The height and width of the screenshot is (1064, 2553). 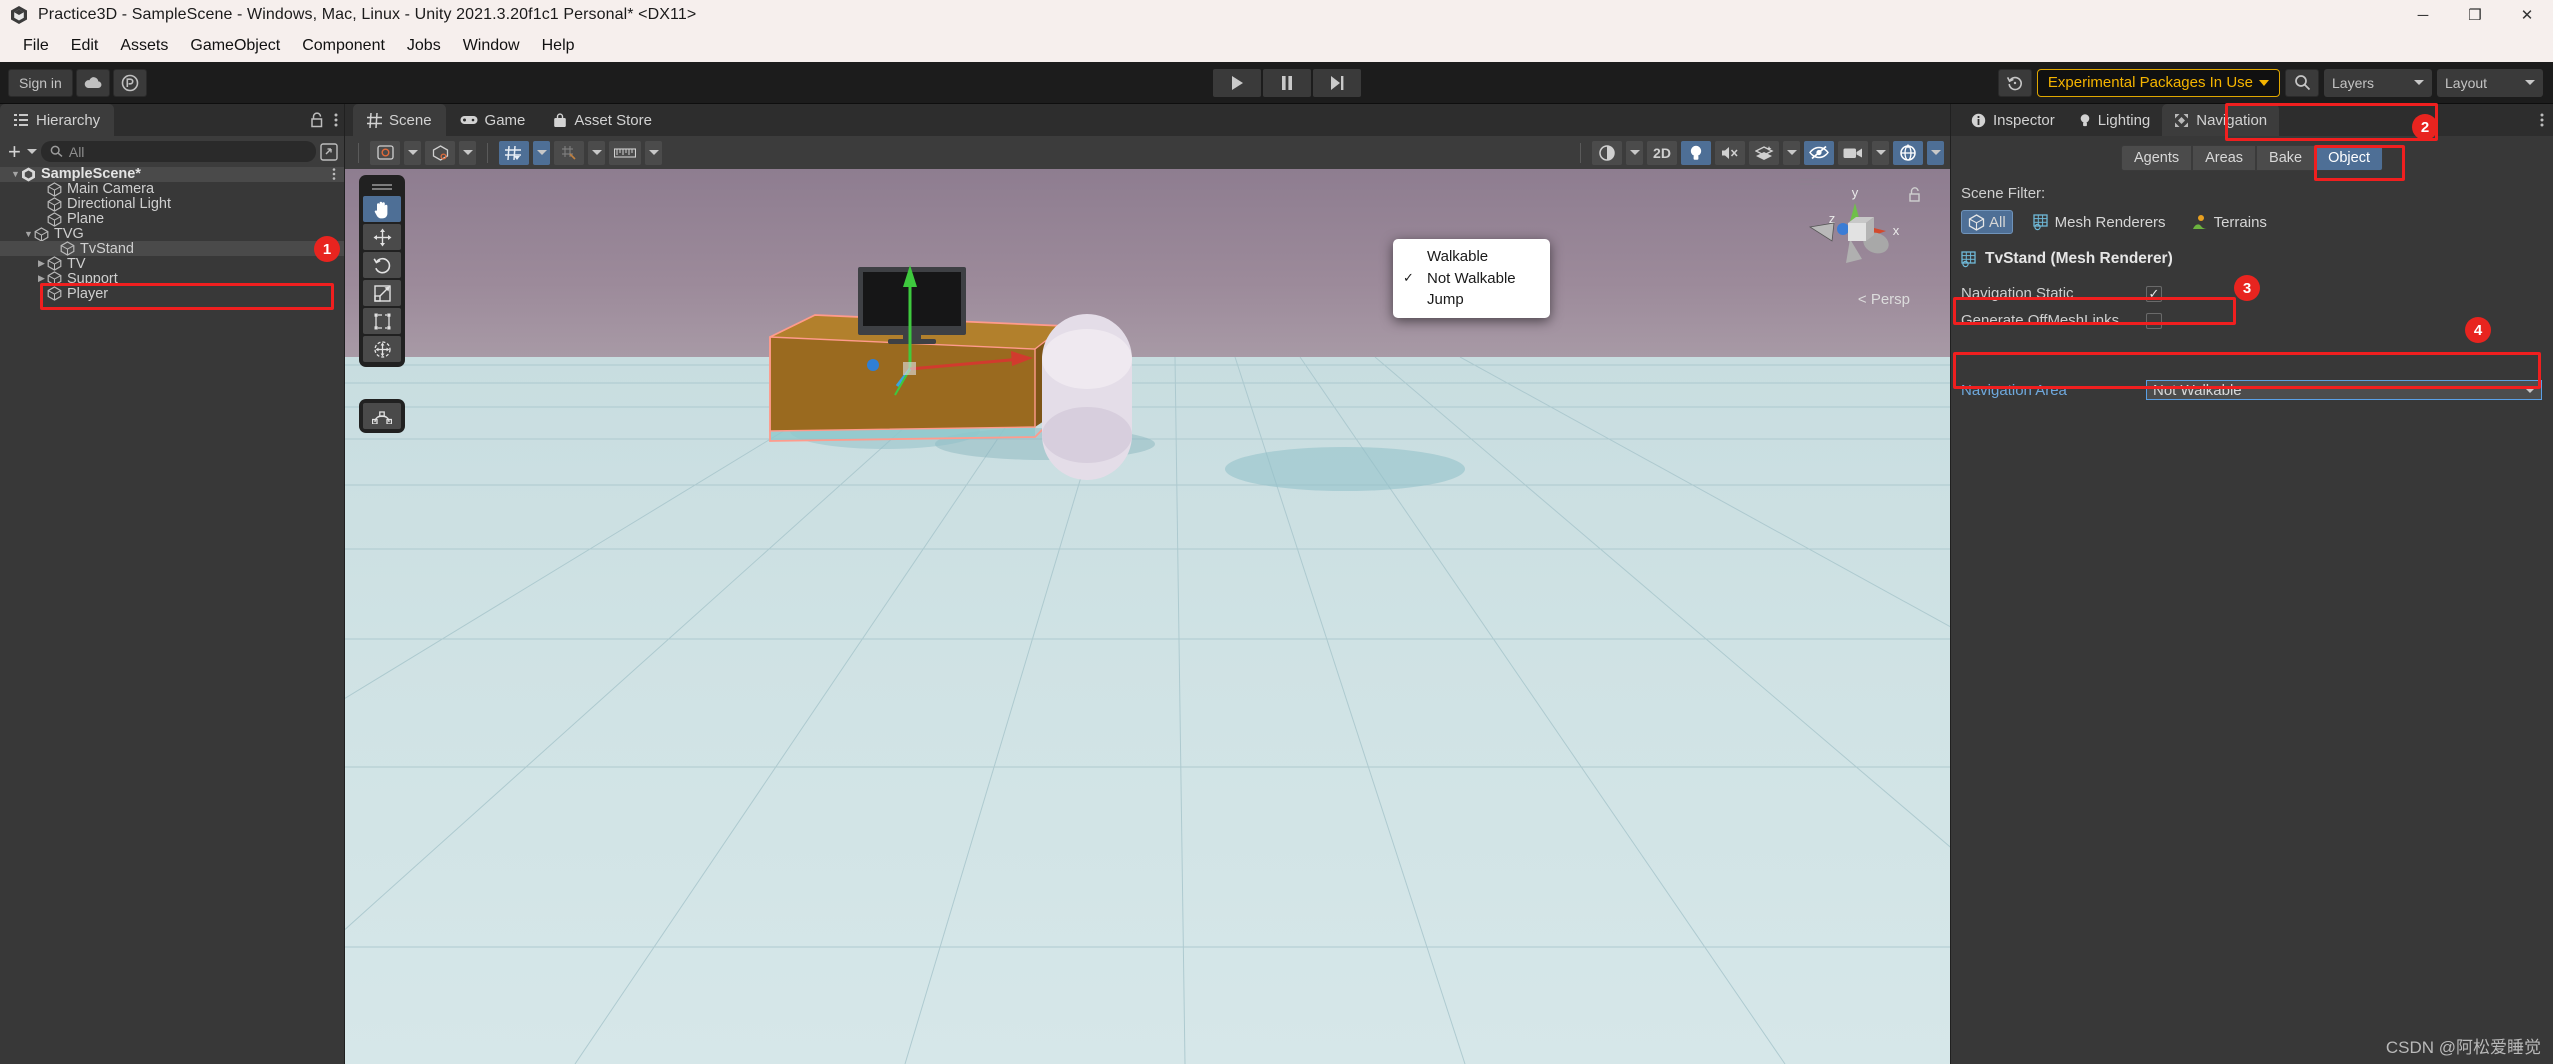 What do you see at coordinates (2423, 15) in the screenshot?
I see `minimize-button: ─` at bounding box center [2423, 15].